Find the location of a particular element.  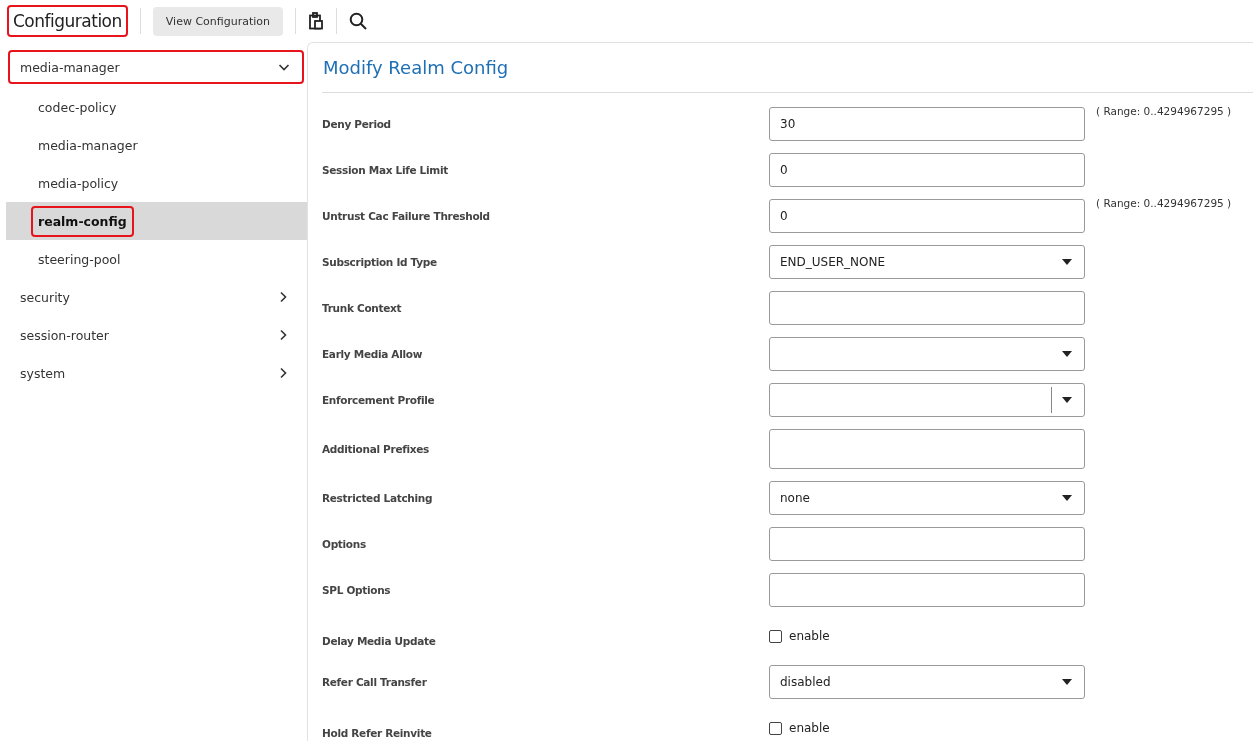

dropdown: disabled is located at coordinates (927, 682).